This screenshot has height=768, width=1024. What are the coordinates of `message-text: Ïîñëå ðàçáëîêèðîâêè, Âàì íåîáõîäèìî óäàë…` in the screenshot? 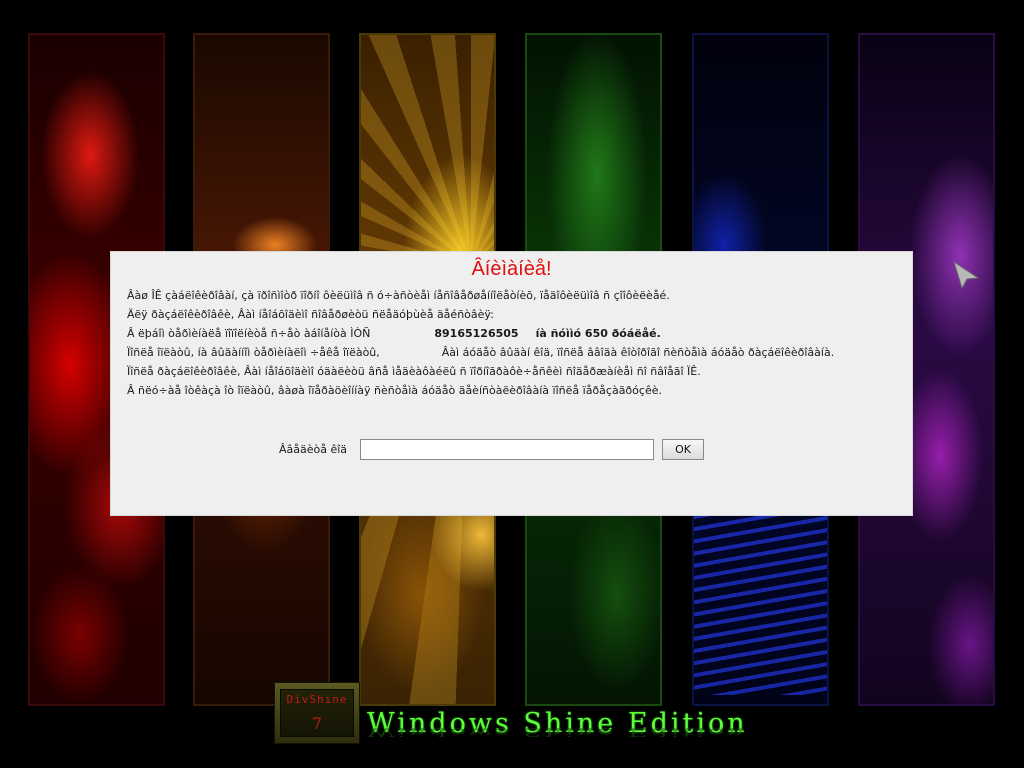 It's located at (414, 371).